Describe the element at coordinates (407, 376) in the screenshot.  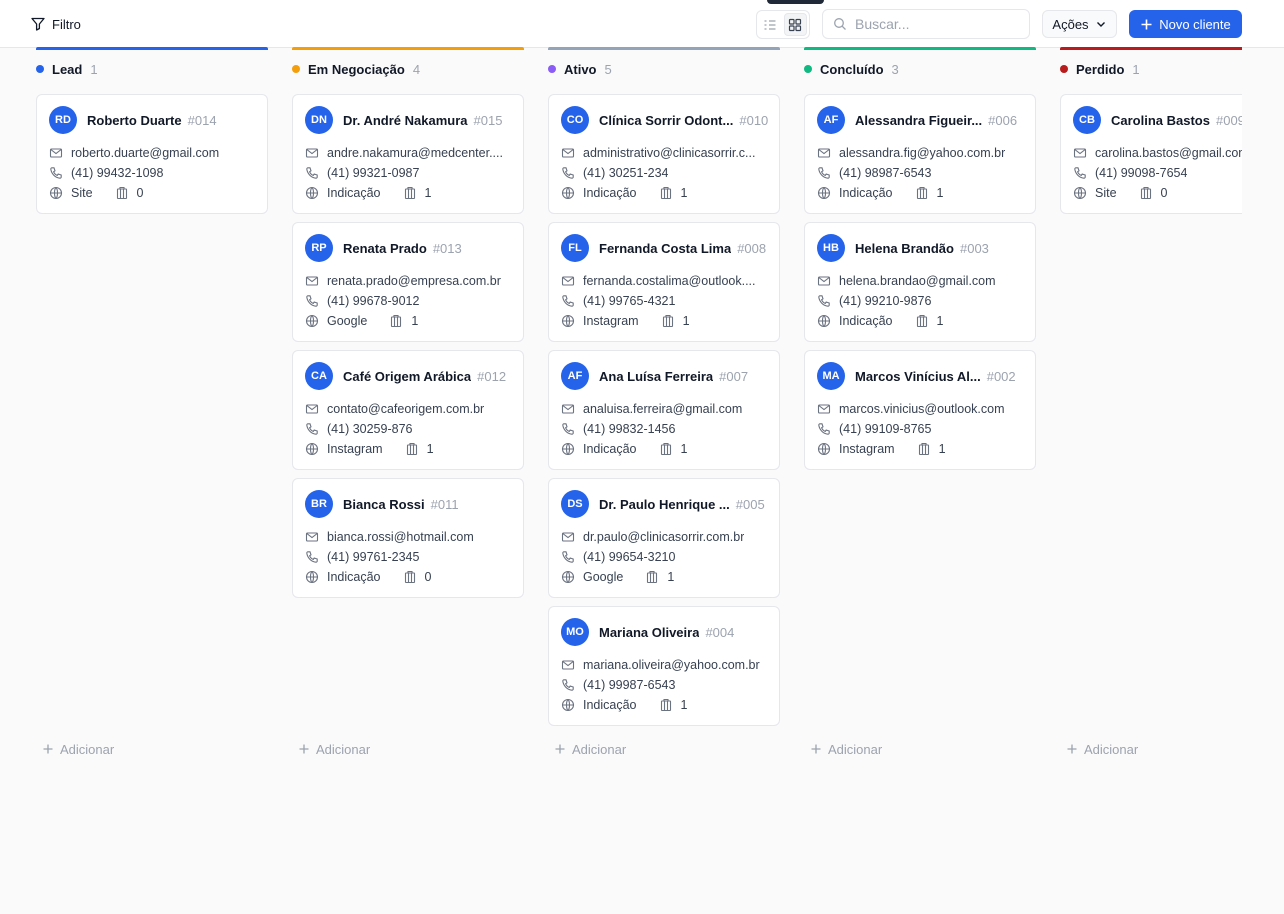
I see `client-name: Café Origem Arábica` at that location.